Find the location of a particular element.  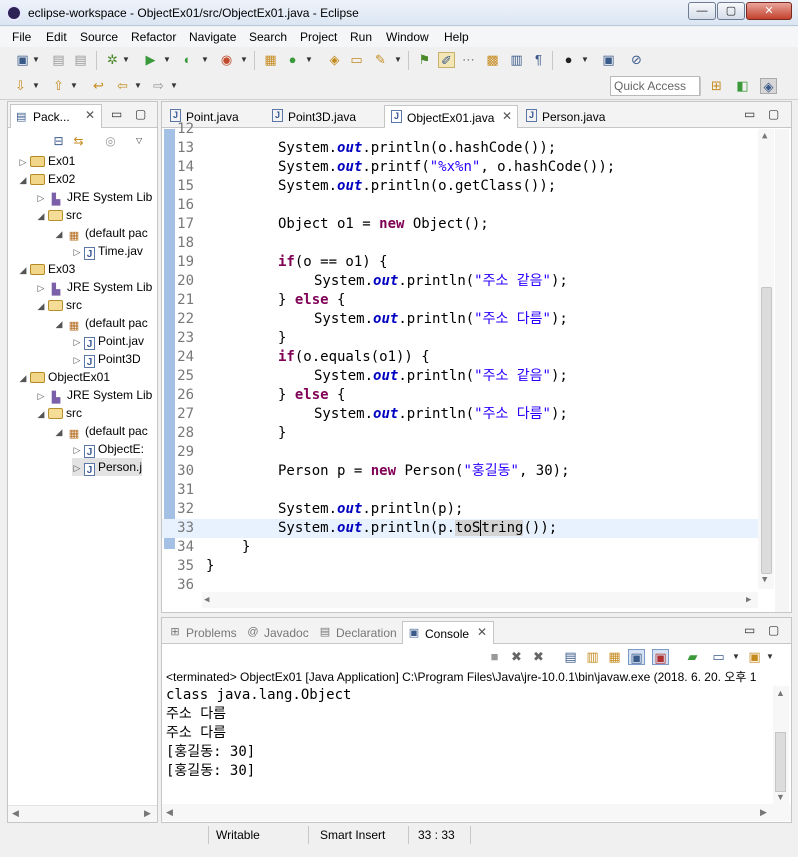

scroll-lock-icon: ▥ is located at coordinates (592, 657).